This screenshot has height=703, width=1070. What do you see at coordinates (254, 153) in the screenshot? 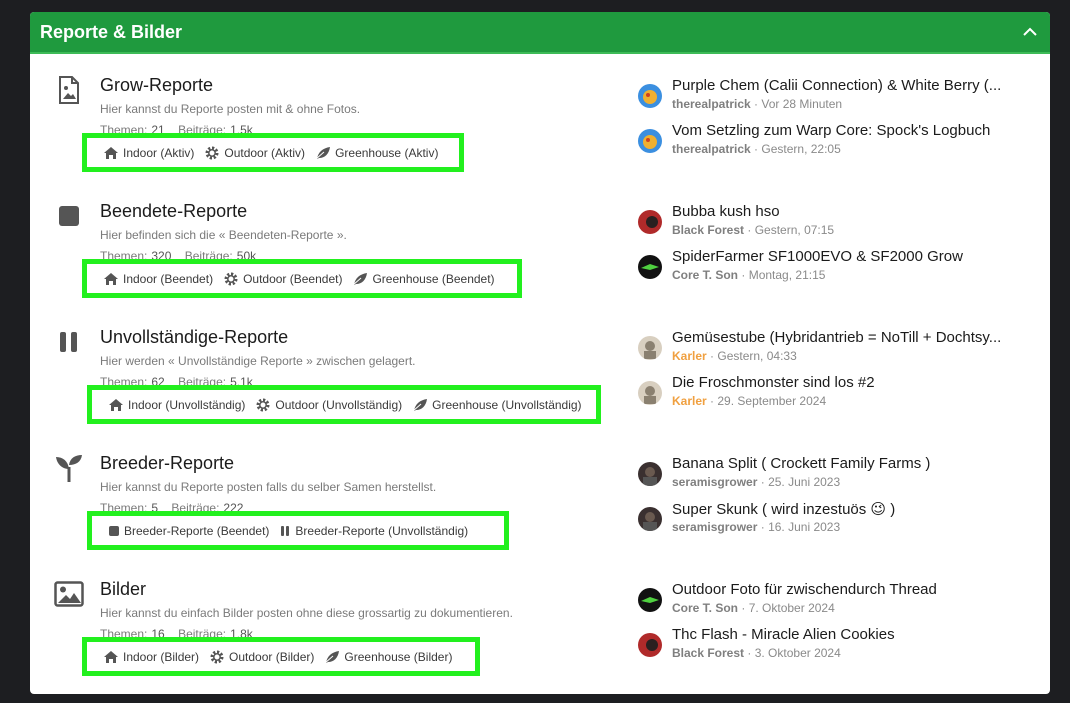
I see `subforum-link-outdoor: Outdoor (Aktiv)` at bounding box center [254, 153].